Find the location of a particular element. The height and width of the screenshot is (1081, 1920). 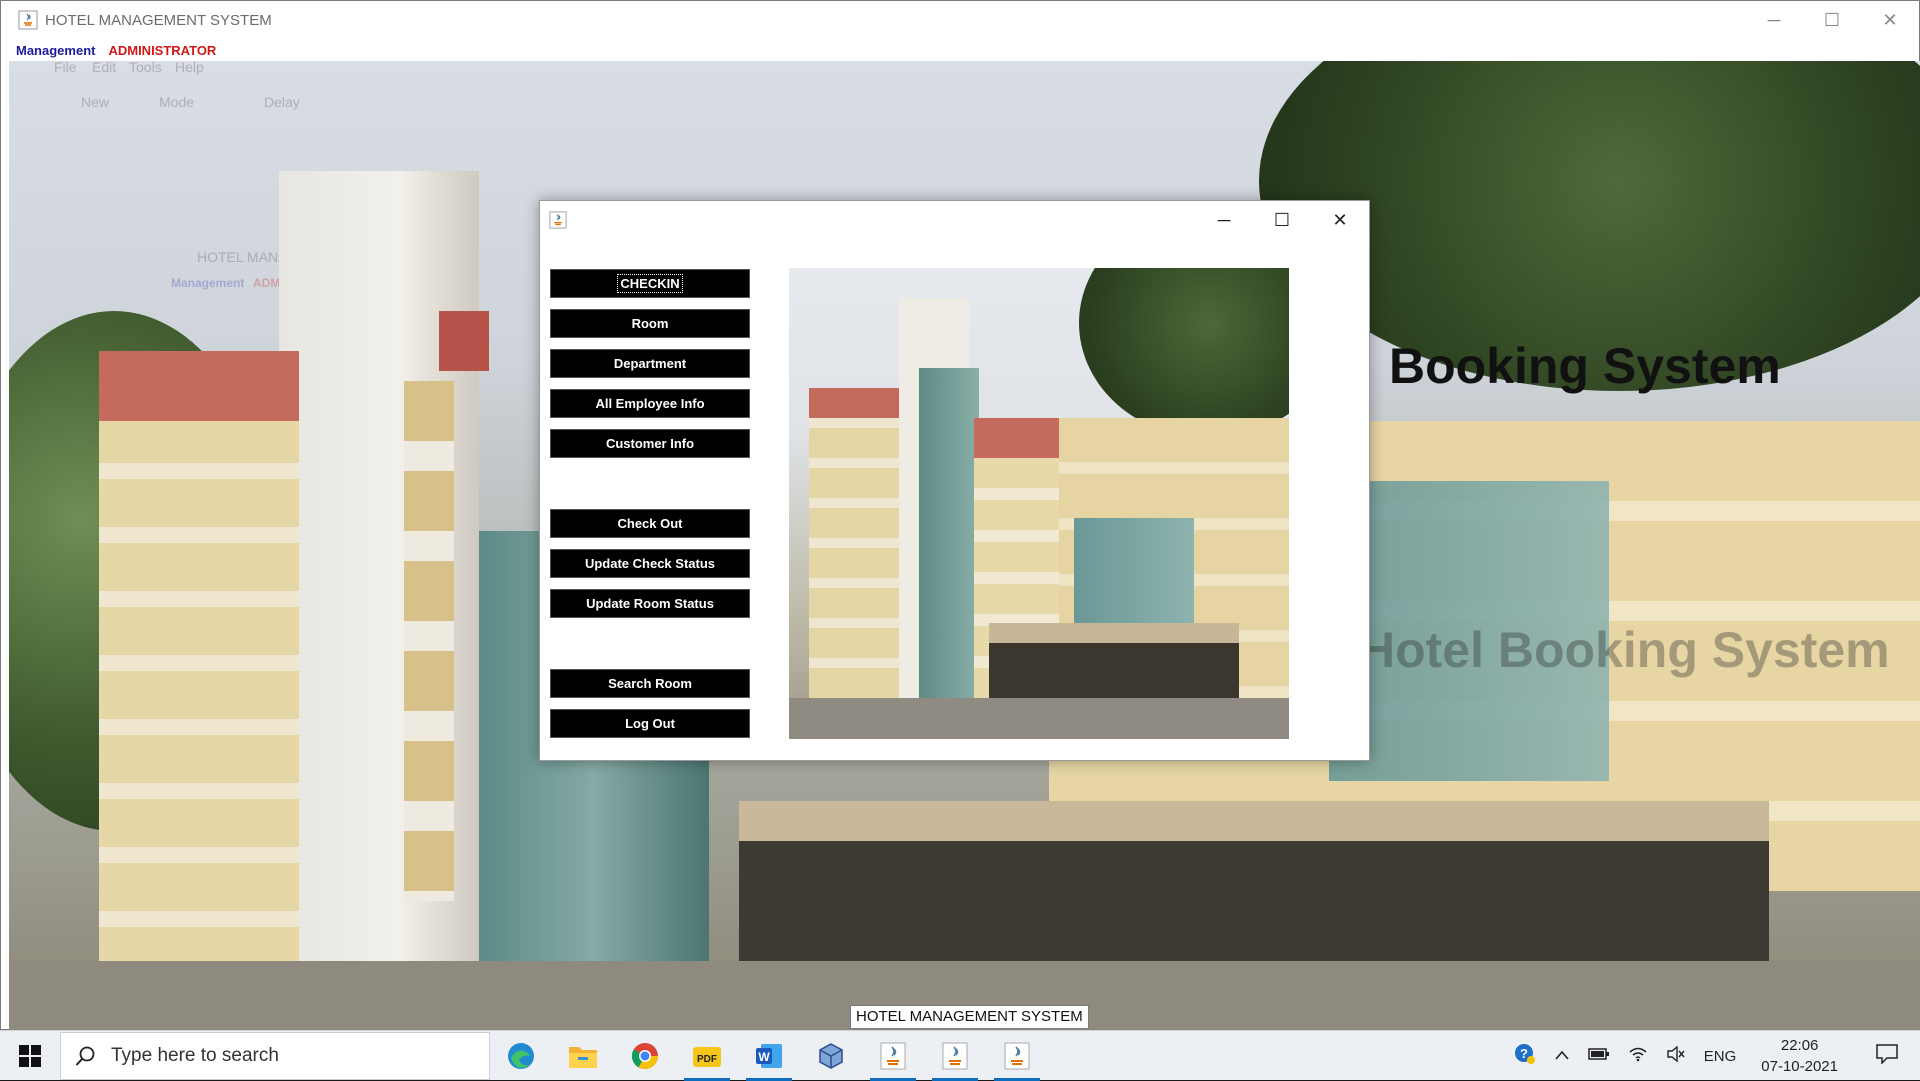

update-room-status-button: Update Room Status is located at coordinates (650, 603).